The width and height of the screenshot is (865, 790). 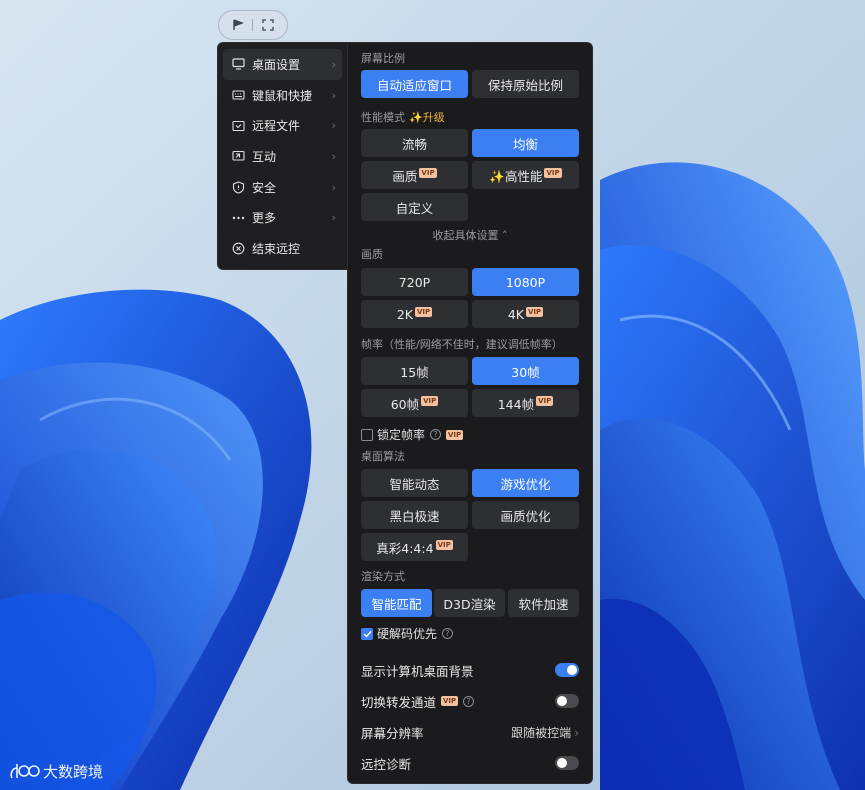 I want to click on collapse-settings-link: 收起具体设置 ˄, so click(x=470, y=235).